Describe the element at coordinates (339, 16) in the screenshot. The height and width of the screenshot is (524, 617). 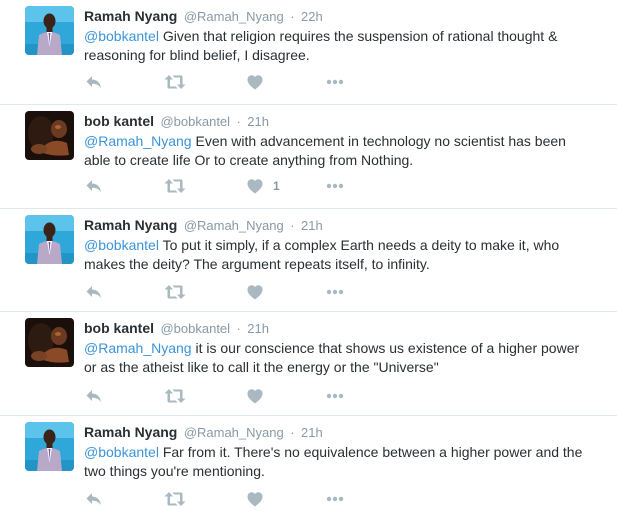
I see `tweet-header: Ramah Nyang @Ramah_Nyang · 22h` at that location.